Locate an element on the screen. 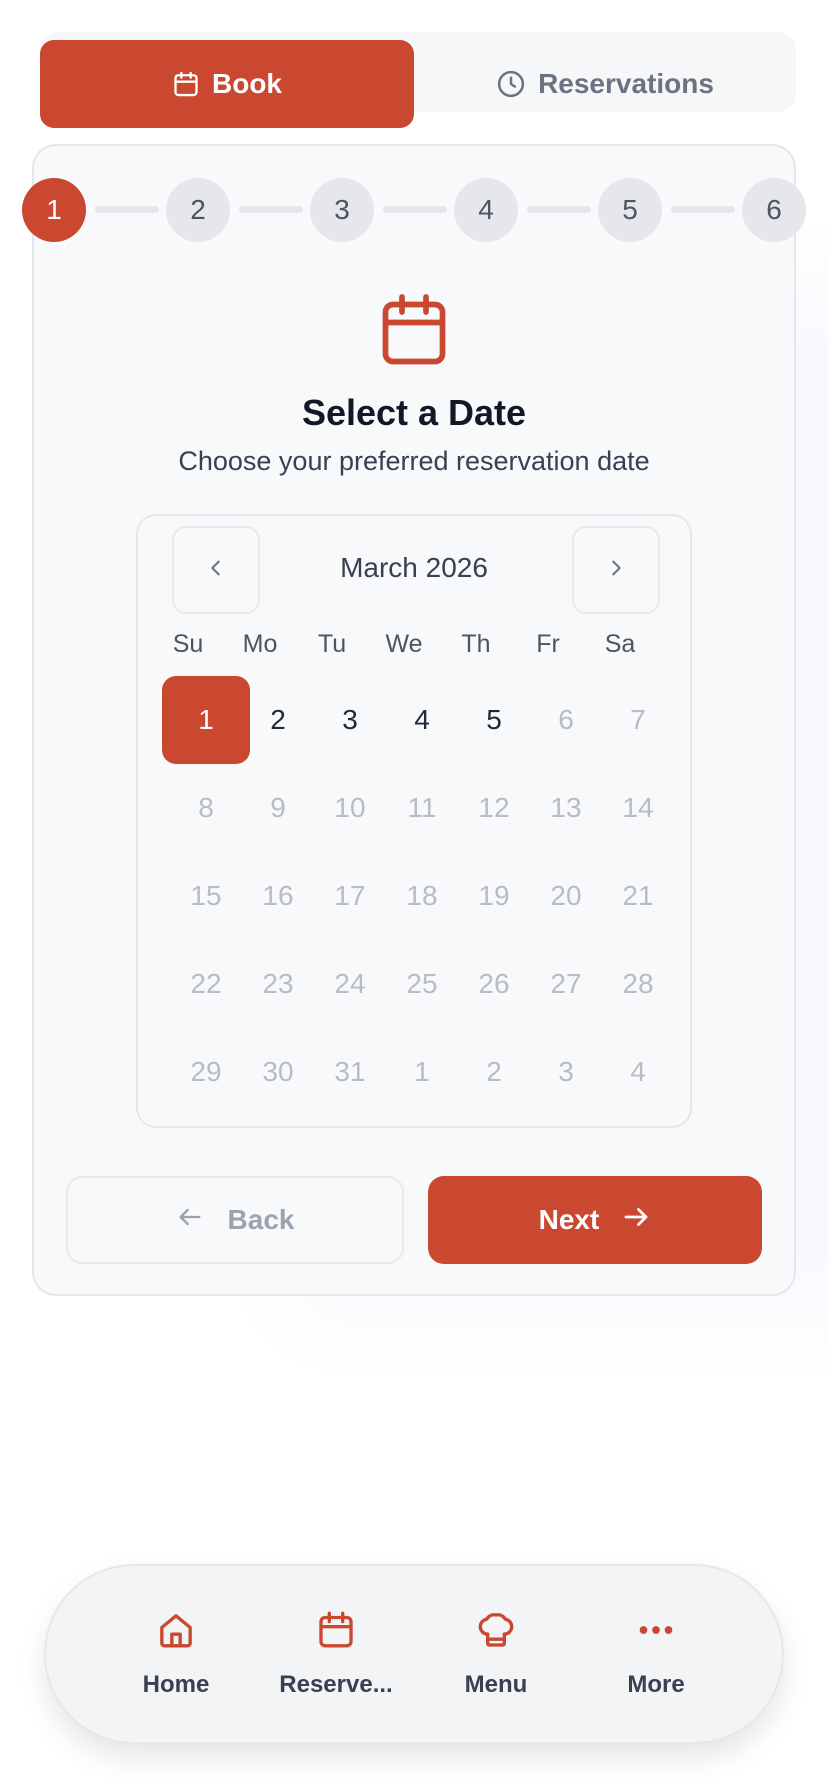 This screenshot has width=828, height=1792. back-button-label: Back is located at coordinates (261, 1219).